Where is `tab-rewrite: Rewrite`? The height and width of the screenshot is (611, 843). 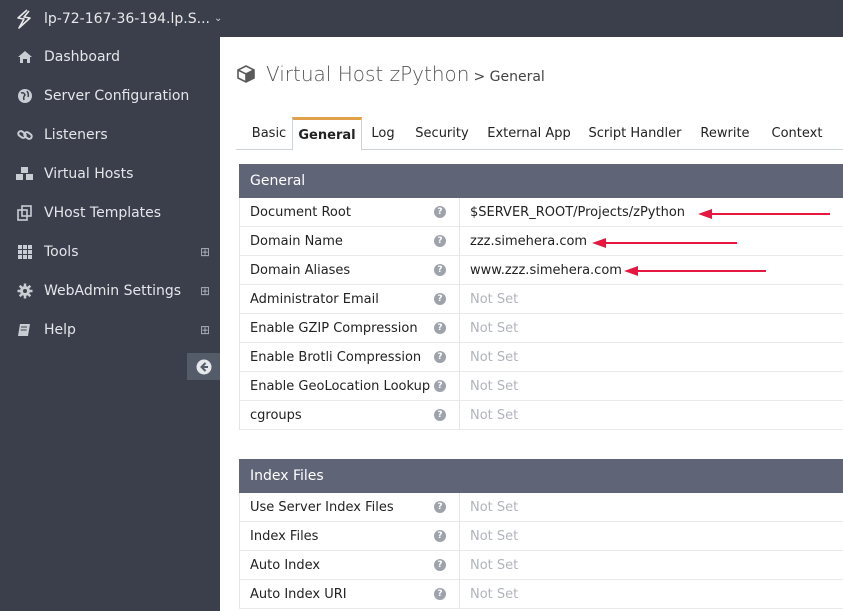 tab-rewrite: Rewrite is located at coordinates (725, 133).